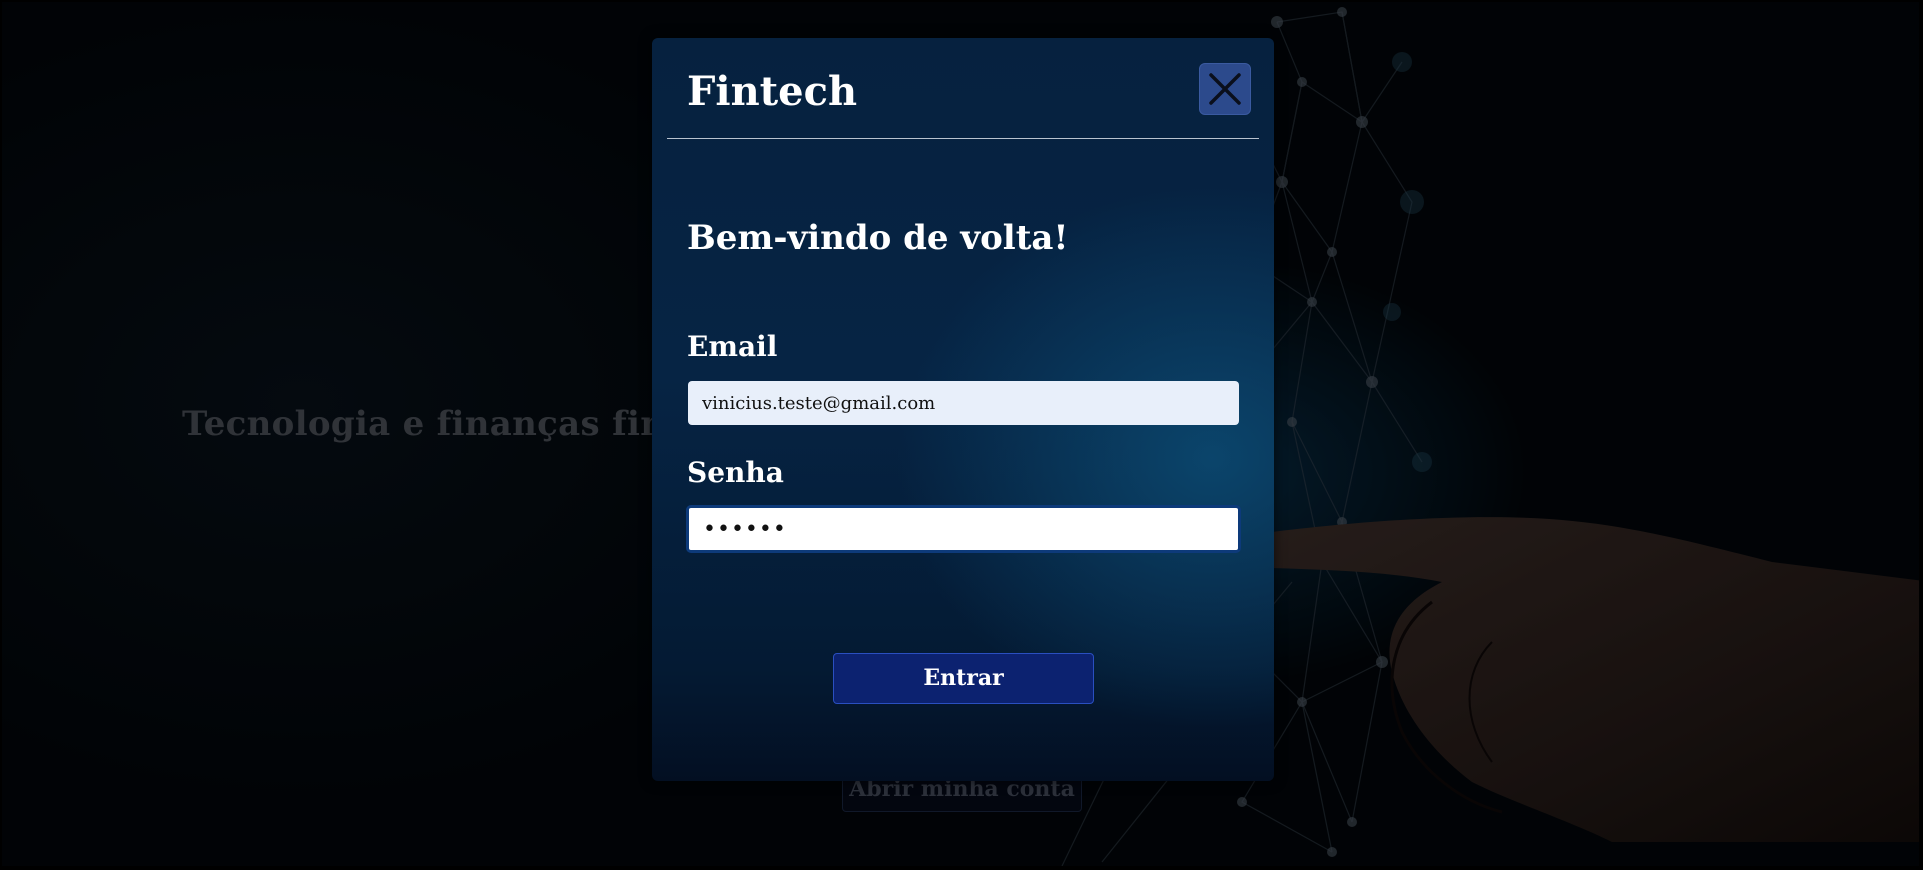 The image size is (1923, 870). What do you see at coordinates (963, 678) in the screenshot?
I see `login-button: Entrar` at bounding box center [963, 678].